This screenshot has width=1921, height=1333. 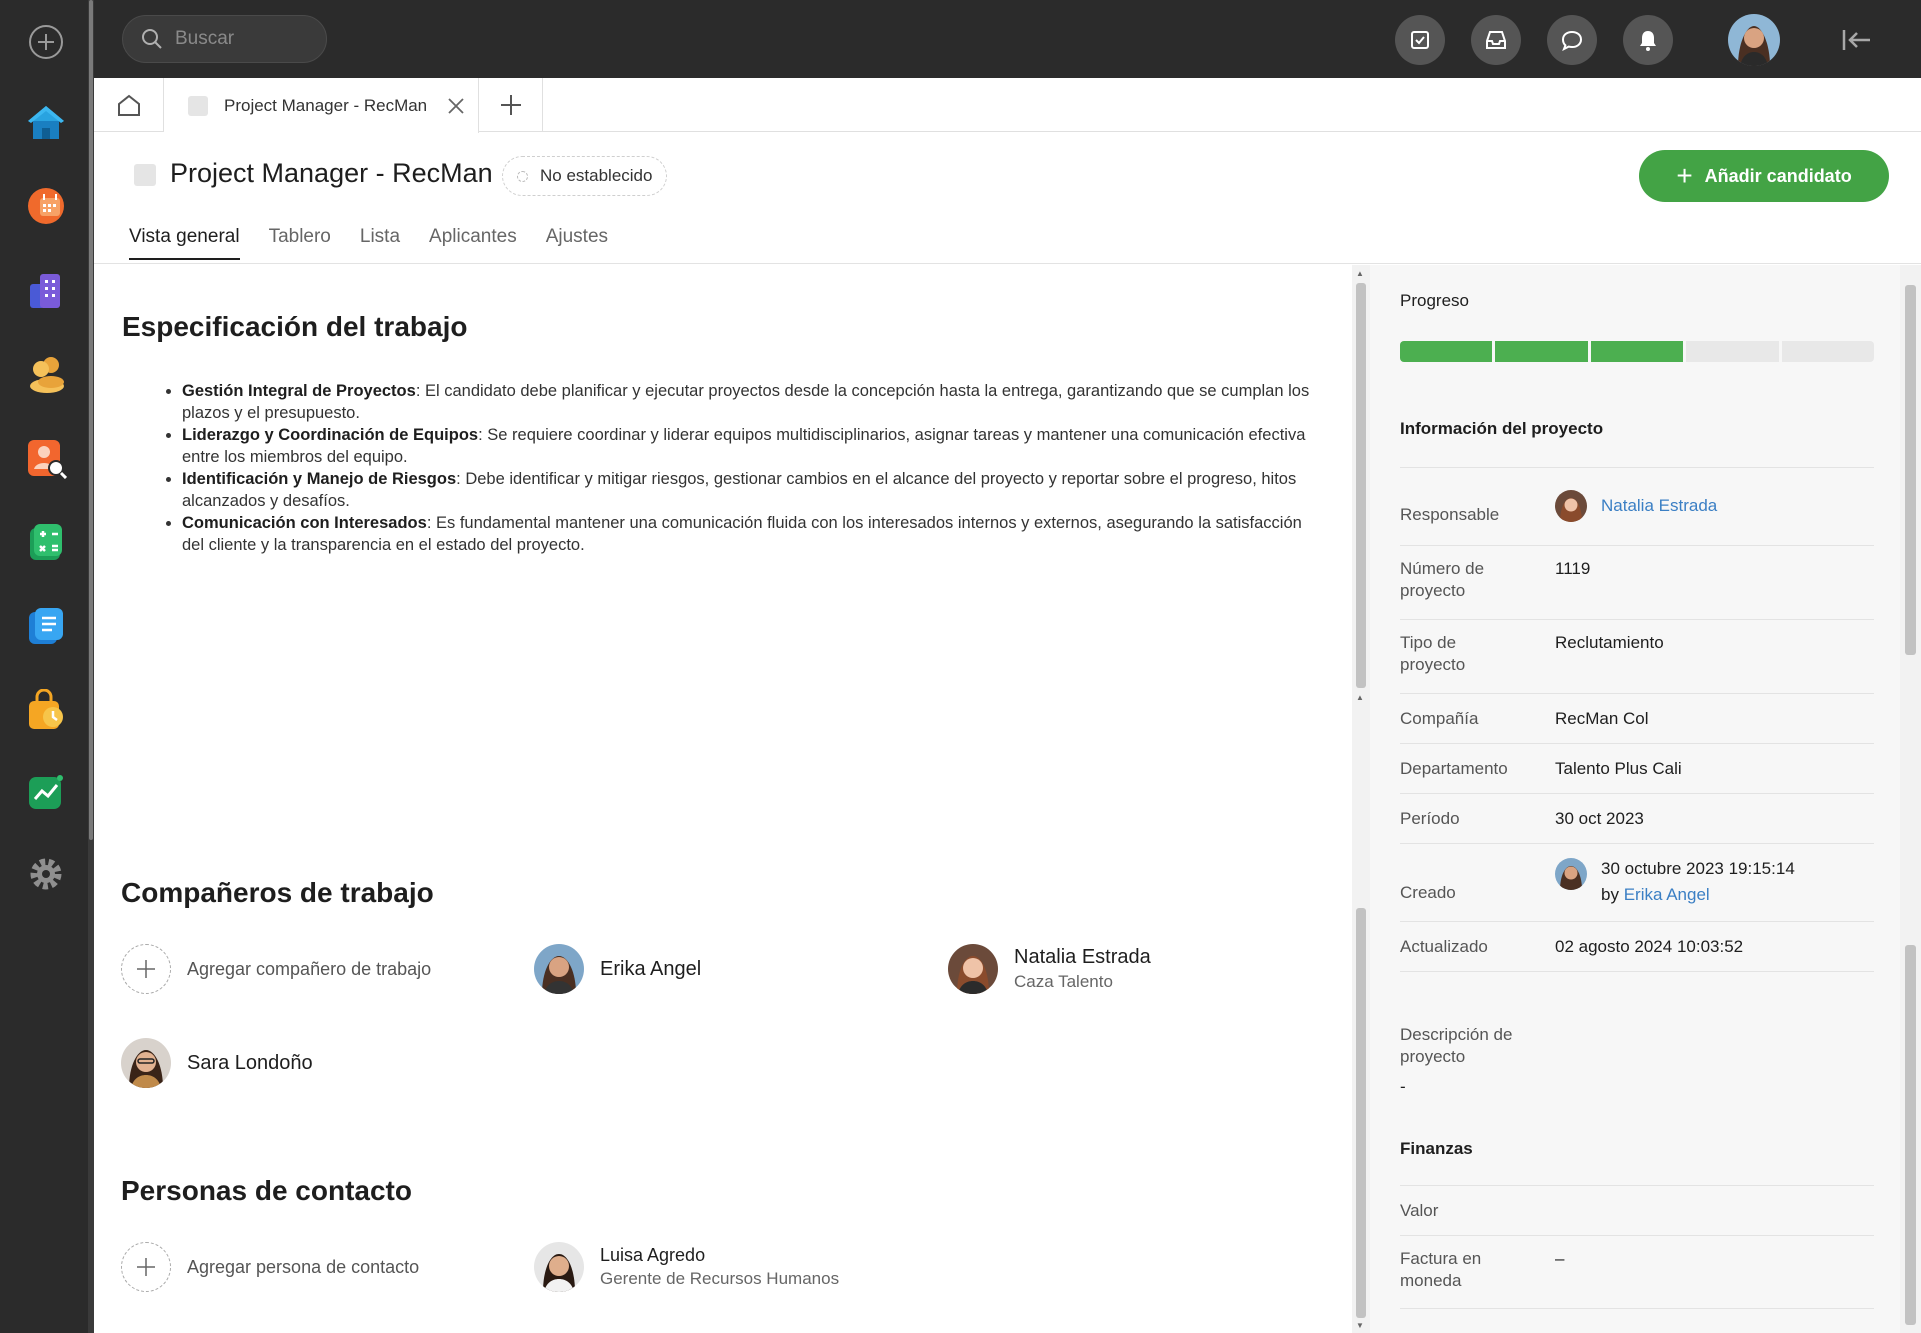 I want to click on collapse-panel-icon, so click(x=1857, y=40).